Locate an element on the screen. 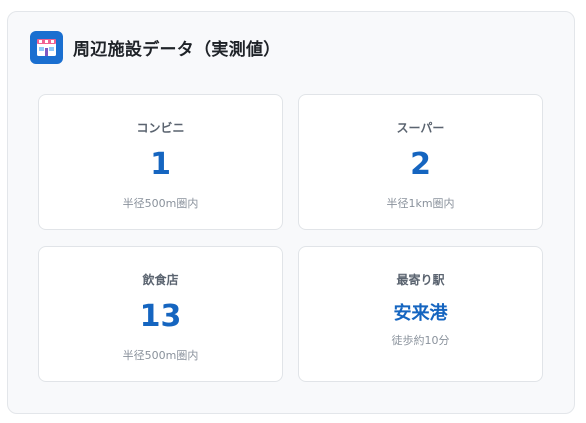 This screenshot has height=423, width=586. card-value: 1 is located at coordinates (160, 164).